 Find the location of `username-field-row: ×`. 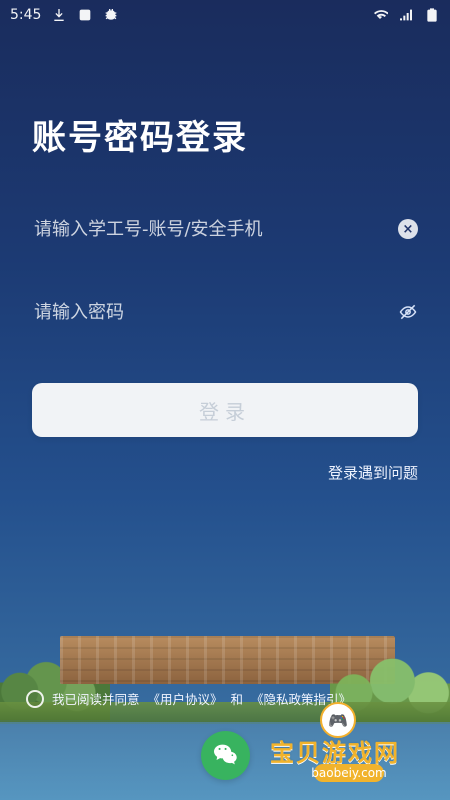

username-field-row: × is located at coordinates (225, 229).